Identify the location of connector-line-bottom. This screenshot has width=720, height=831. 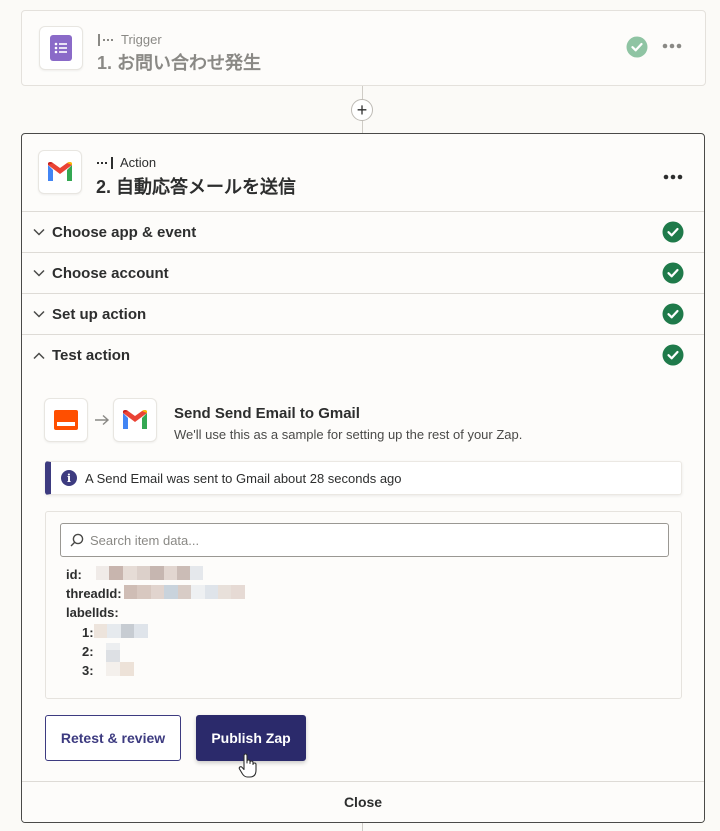
(362, 827).